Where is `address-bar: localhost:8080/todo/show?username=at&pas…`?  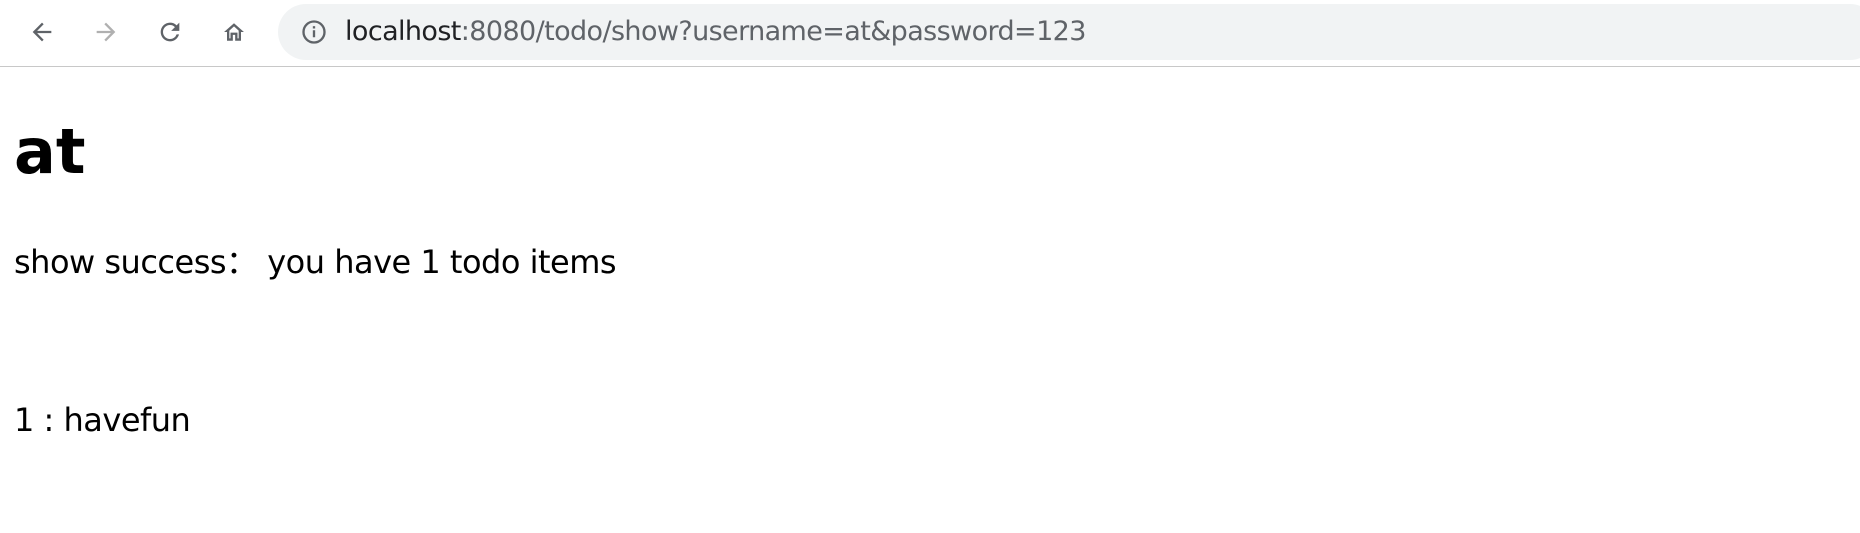 address-bar: localhost:8080/todo/show?username=at&pas… is located at coordinates (1069, 32).